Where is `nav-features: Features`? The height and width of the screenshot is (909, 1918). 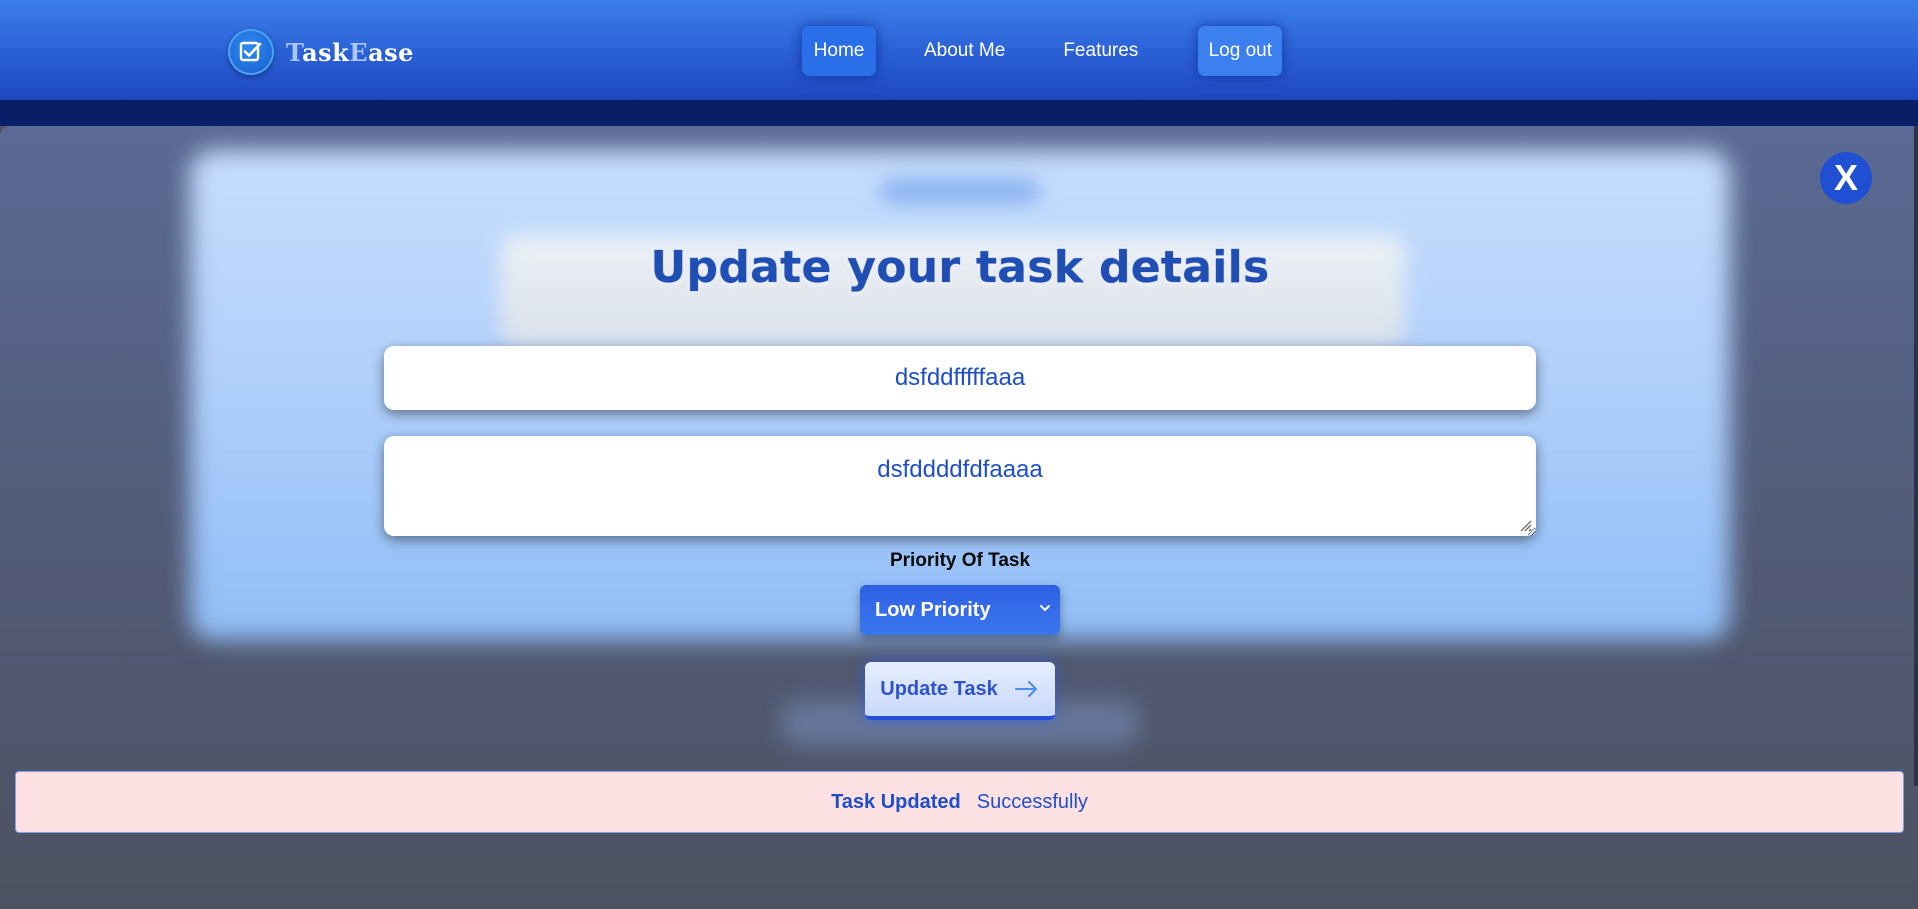 nav-features: Features is located at coordinates (1100, 51).